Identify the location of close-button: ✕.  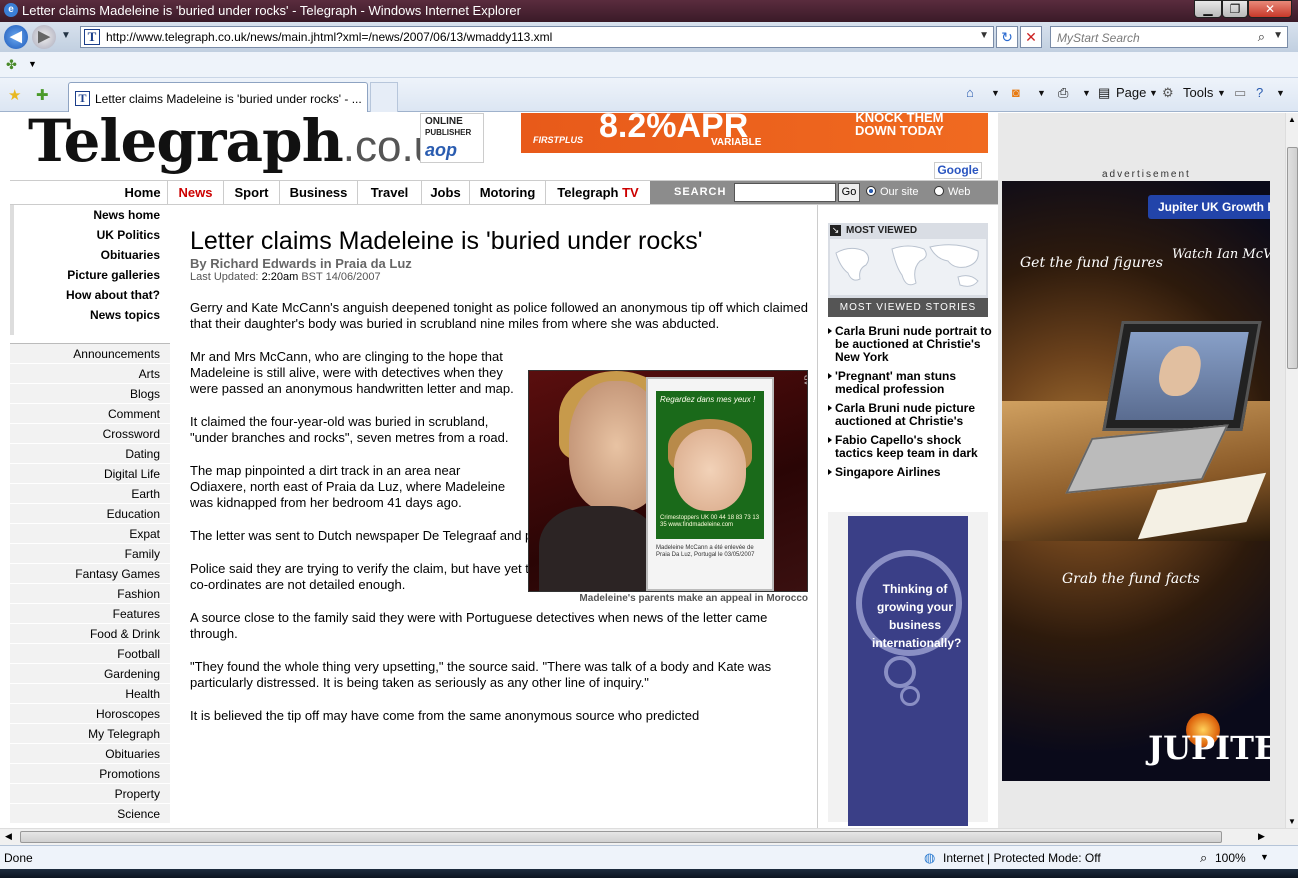
(1270, 9).